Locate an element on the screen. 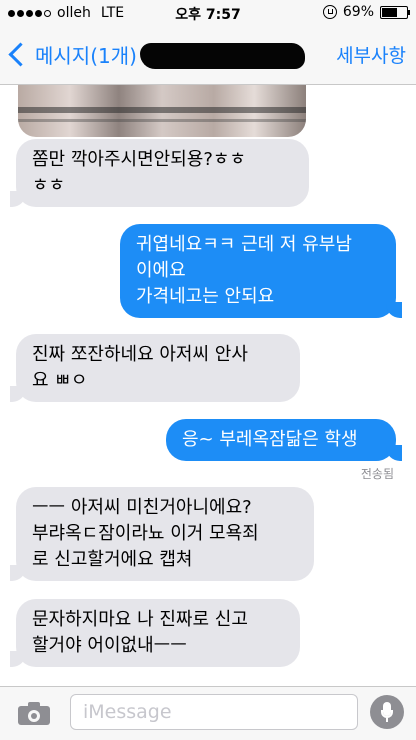 This screenshot has height=740, width=416. microphone-icon is located at coordinates (387, 712).